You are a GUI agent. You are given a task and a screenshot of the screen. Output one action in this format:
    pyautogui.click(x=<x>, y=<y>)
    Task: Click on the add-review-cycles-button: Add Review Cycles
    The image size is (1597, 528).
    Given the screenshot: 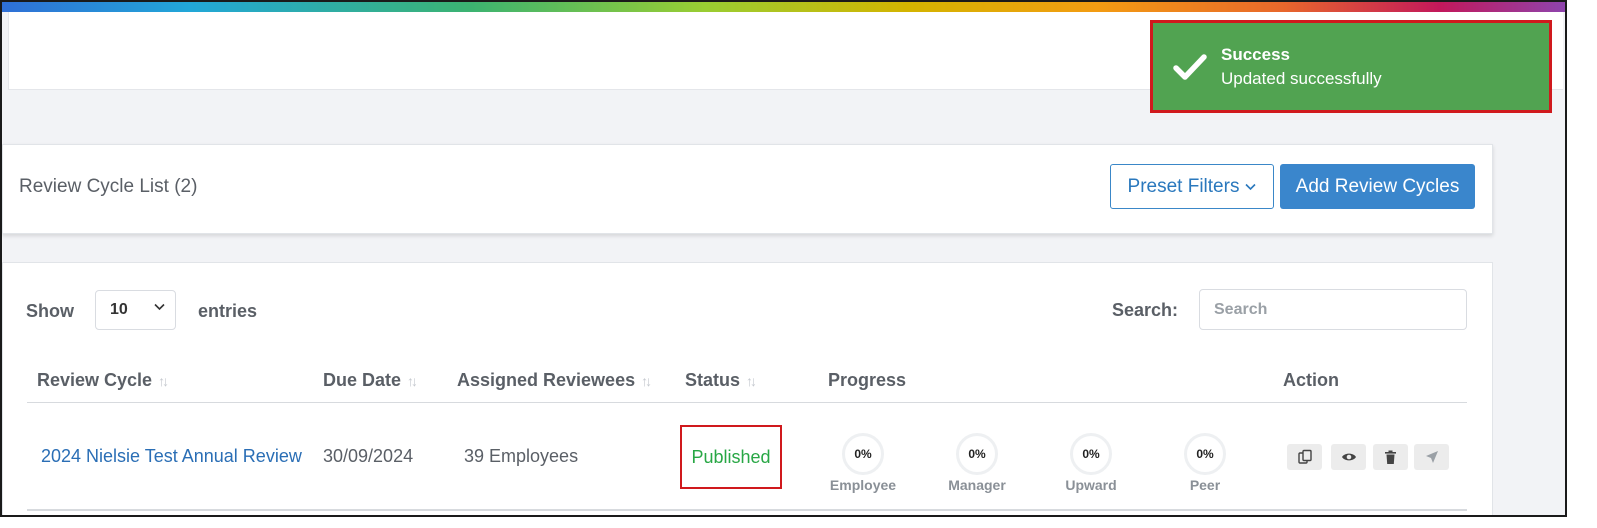 What is the action you would take?
    pyautogui.click(x=1377, y=186)
    